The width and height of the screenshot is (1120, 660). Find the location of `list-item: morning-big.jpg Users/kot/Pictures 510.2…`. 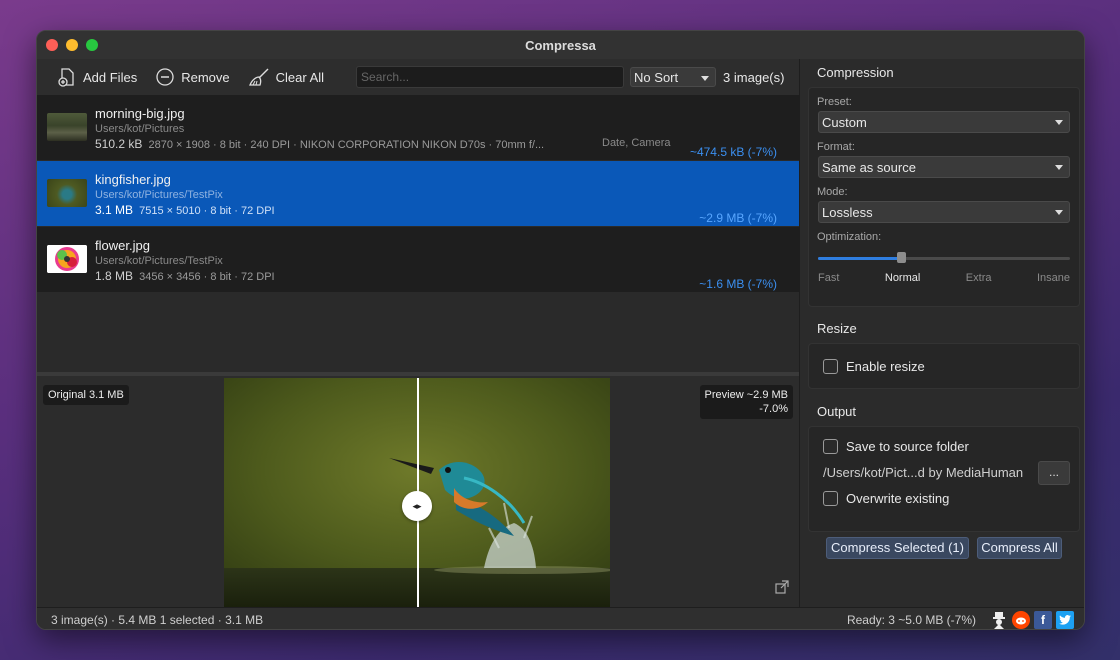

list-item: morning-big.jpg Users/kot/Pictures 510.2… is located at coordinates (418, 128).